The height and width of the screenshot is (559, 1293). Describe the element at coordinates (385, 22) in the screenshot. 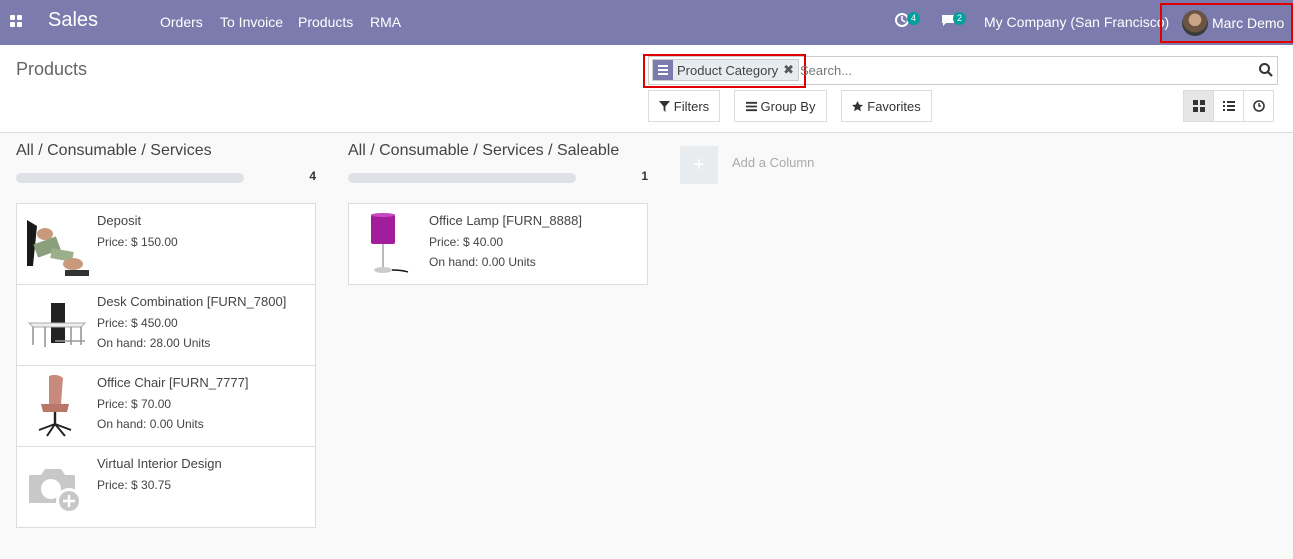

I see `menu-rma: RMA` at that location.